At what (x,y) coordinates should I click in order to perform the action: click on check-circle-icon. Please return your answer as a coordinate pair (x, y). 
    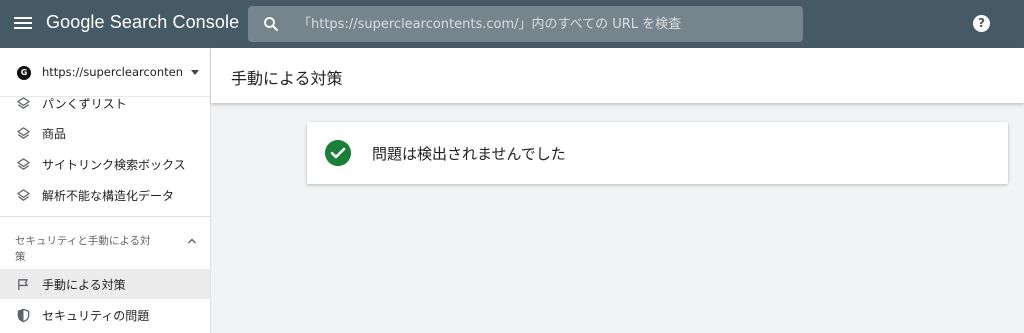
    Looking at the image, I should click on (338, 153).